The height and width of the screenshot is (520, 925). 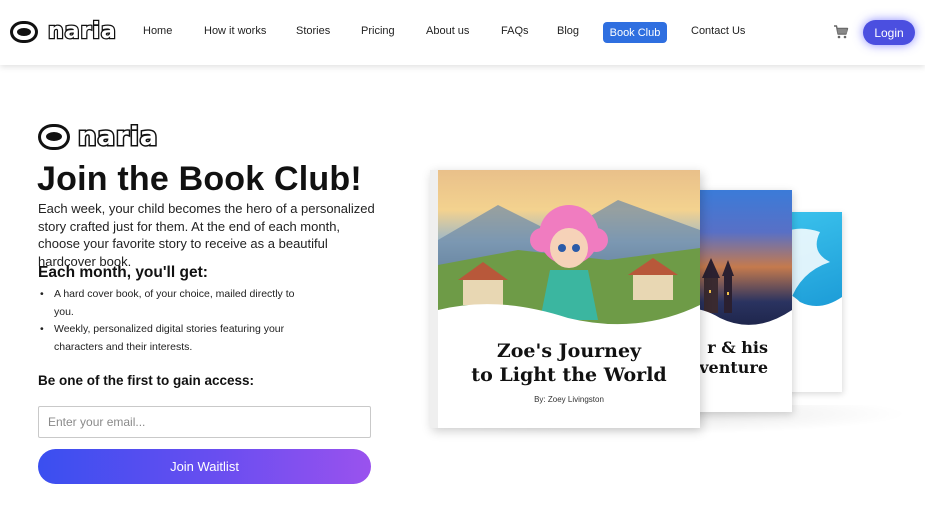 I want to click on hero-logo-wordmark: naria, so click(x=117, y=137).